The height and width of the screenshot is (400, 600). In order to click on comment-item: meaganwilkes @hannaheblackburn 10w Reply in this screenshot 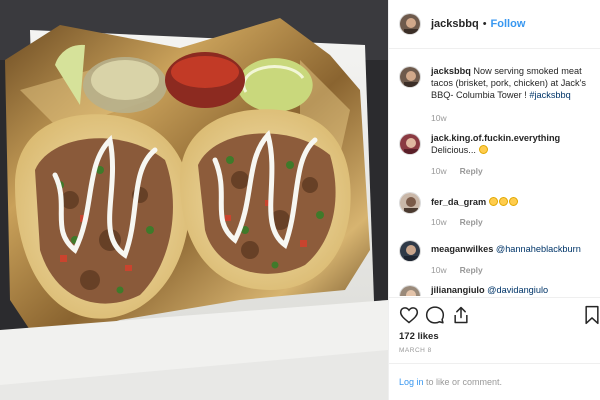, I will do `click(499, 257)`.